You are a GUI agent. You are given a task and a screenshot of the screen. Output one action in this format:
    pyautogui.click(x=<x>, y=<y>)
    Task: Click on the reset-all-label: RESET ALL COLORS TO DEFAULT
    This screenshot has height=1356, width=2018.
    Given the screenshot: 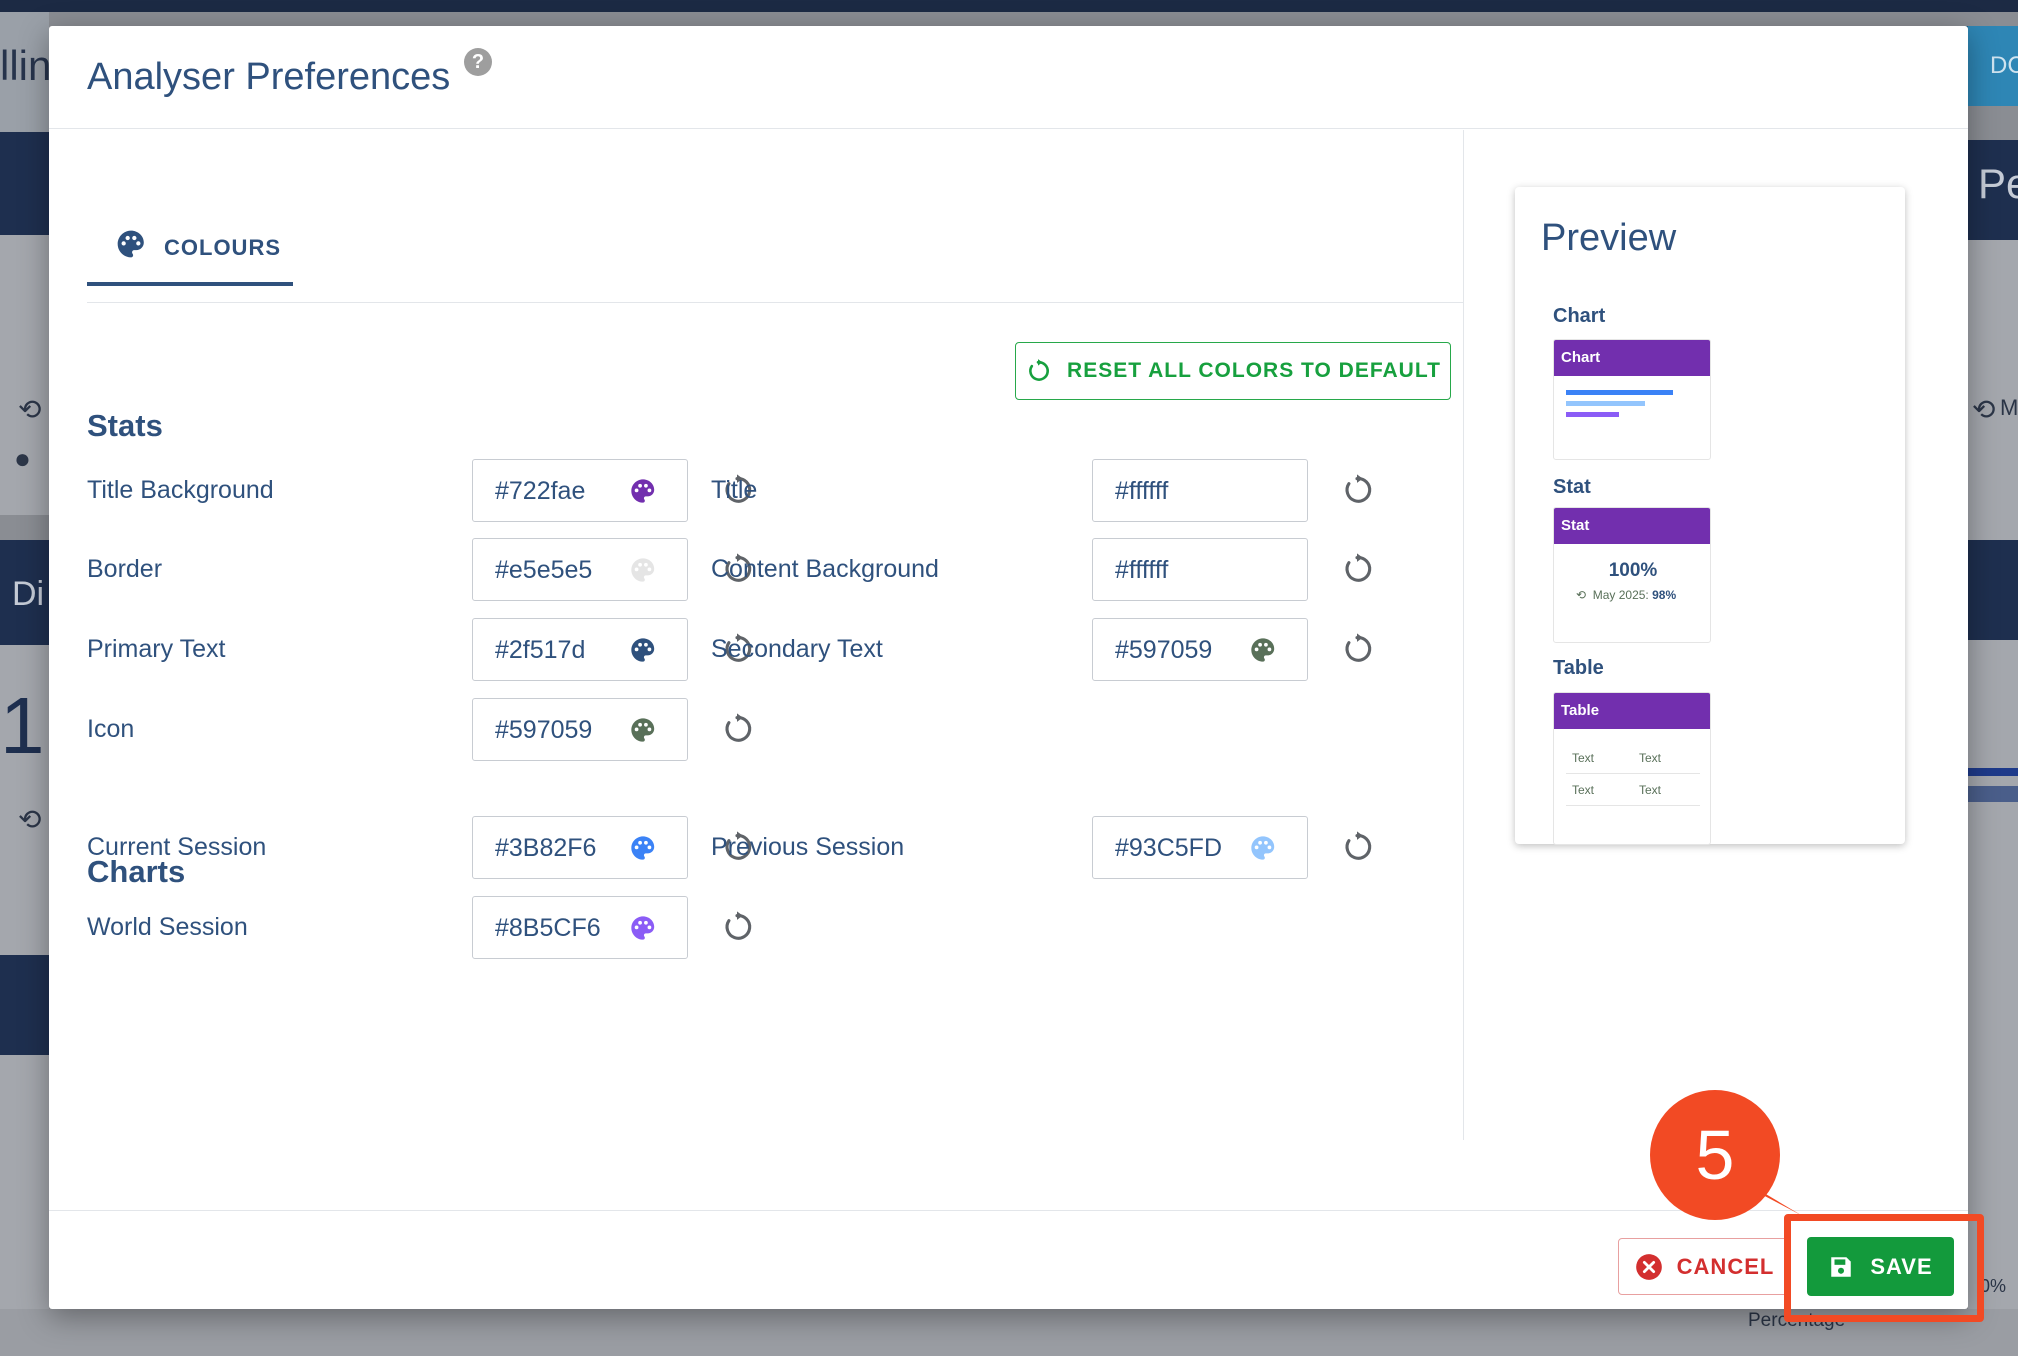 What is the action you would take?
    pyautogui.click(x=1254, y=370)
    